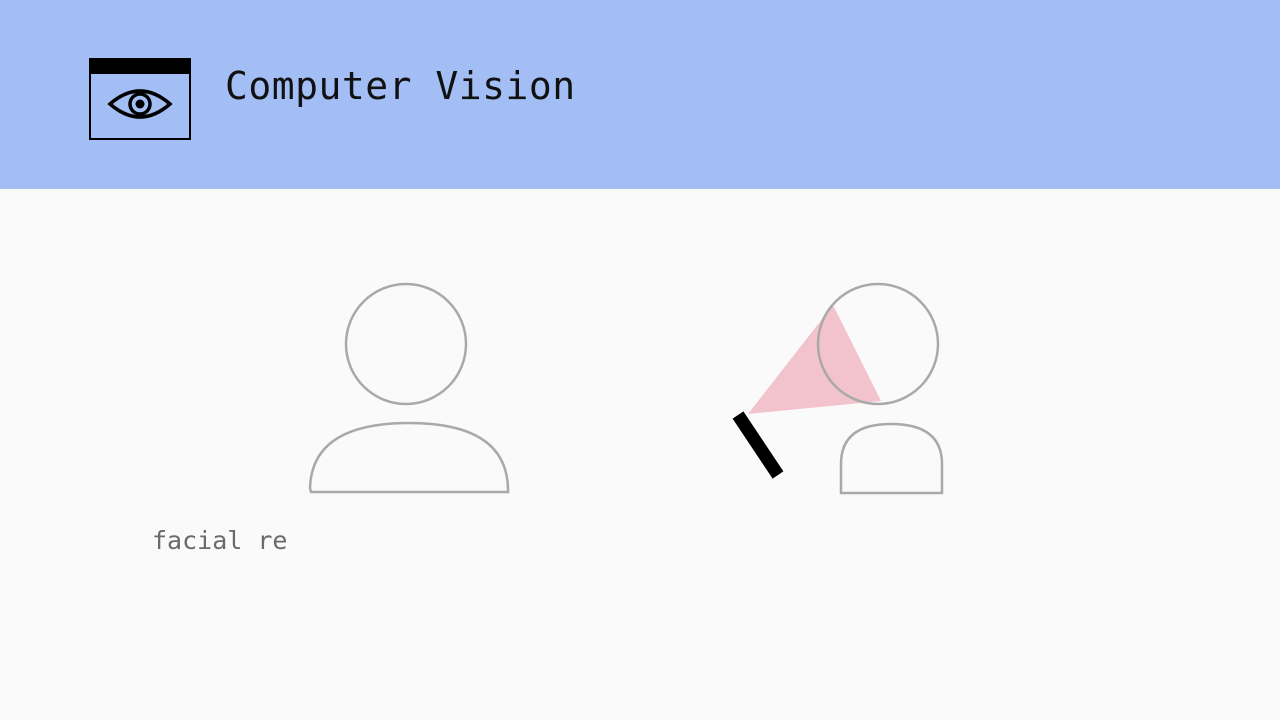 The height and width of the screenshot is (720, 1280). I want to click on camera-beam, so click(814, 359).